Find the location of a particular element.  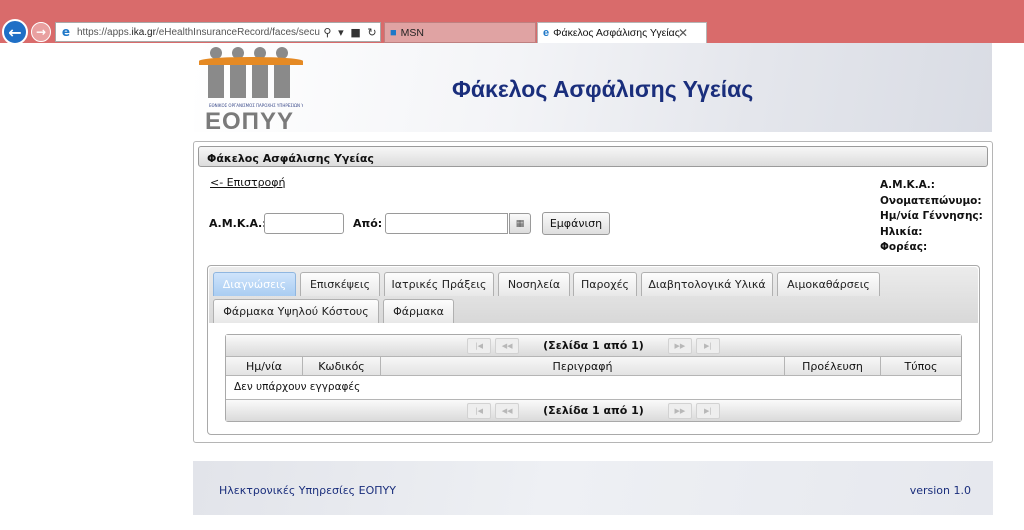

browser-tab-label: MSN is located at coordinates (412, 32).